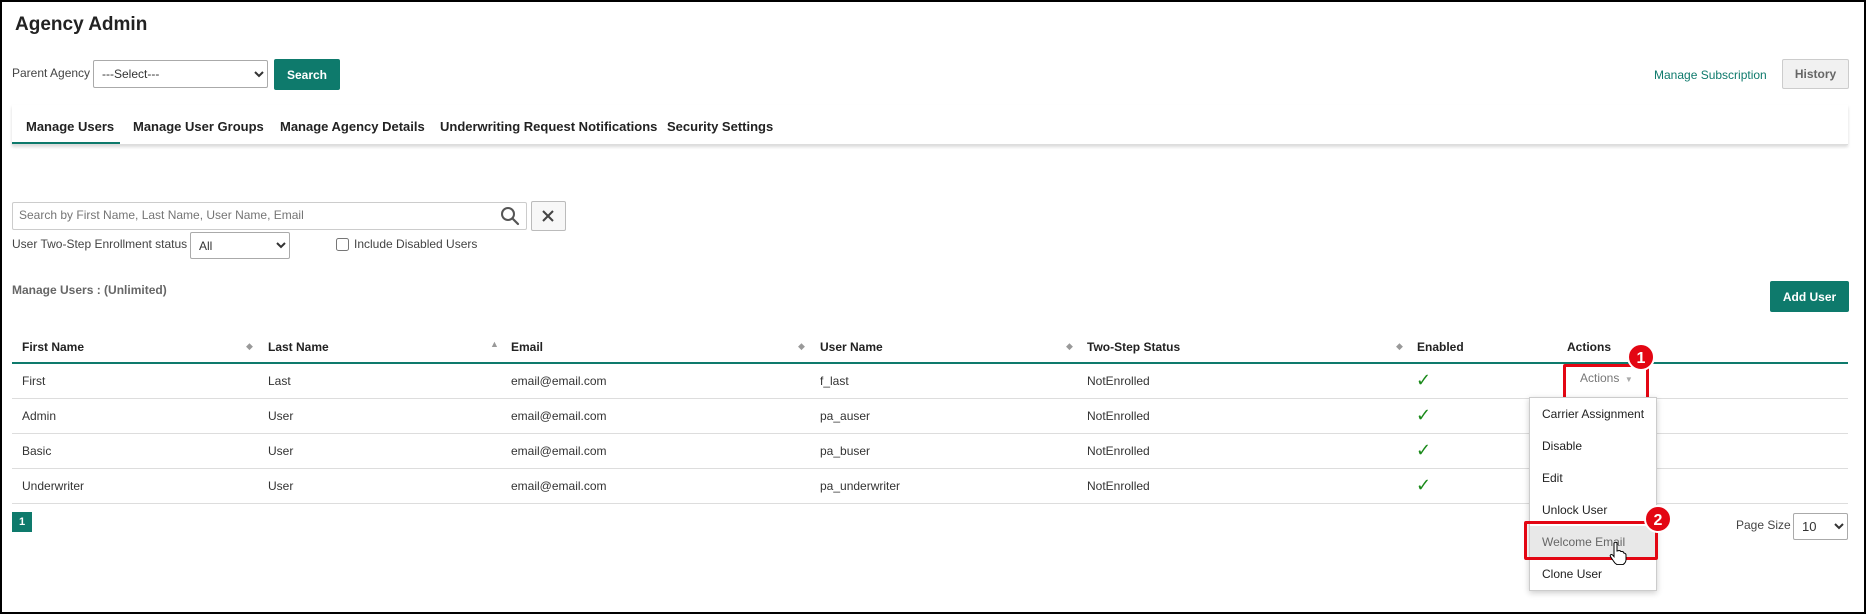  I want to click on tab-security-settings: Security Settings, so click(720, 126).